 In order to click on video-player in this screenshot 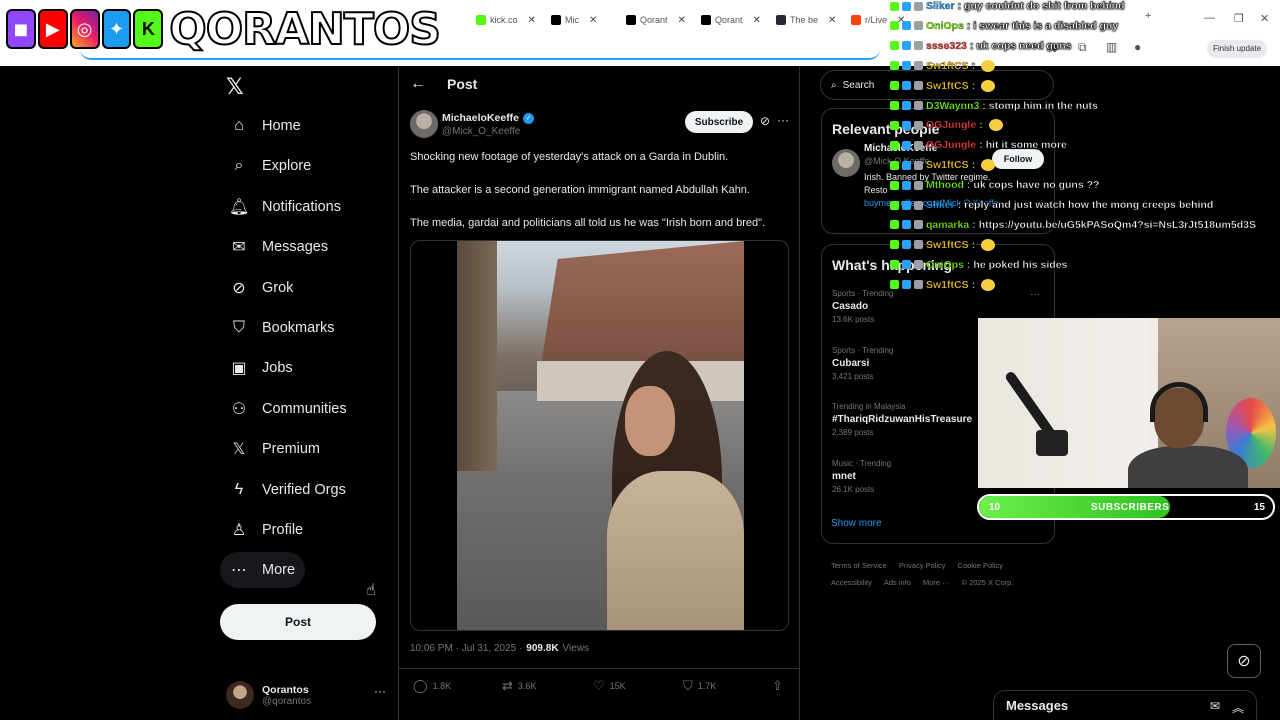, I will do `click(600, 435)`.